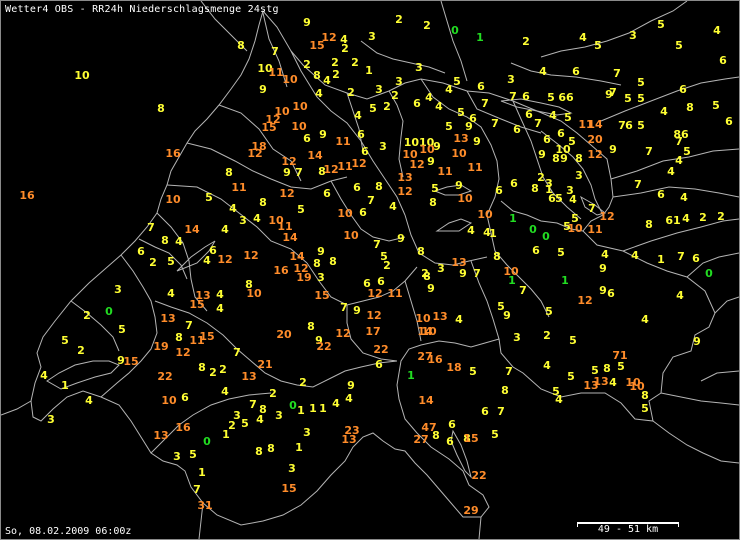 The image size is (740, 540). Describe the element at coordinates (68, 531) in the screenshot. I see `observation-timestamp: So, 08.02.2009 06:00z` at that location.